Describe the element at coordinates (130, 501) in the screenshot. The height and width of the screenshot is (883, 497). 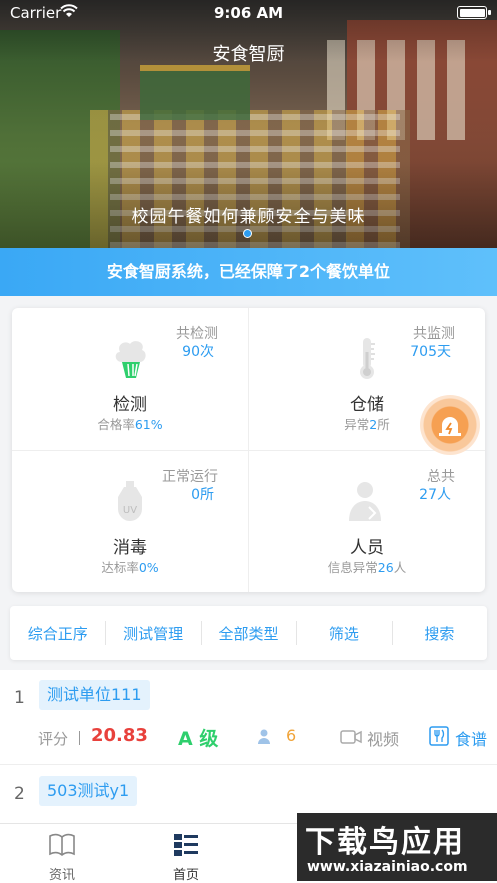
I see `uv-lamp-icon: UV` at that location.